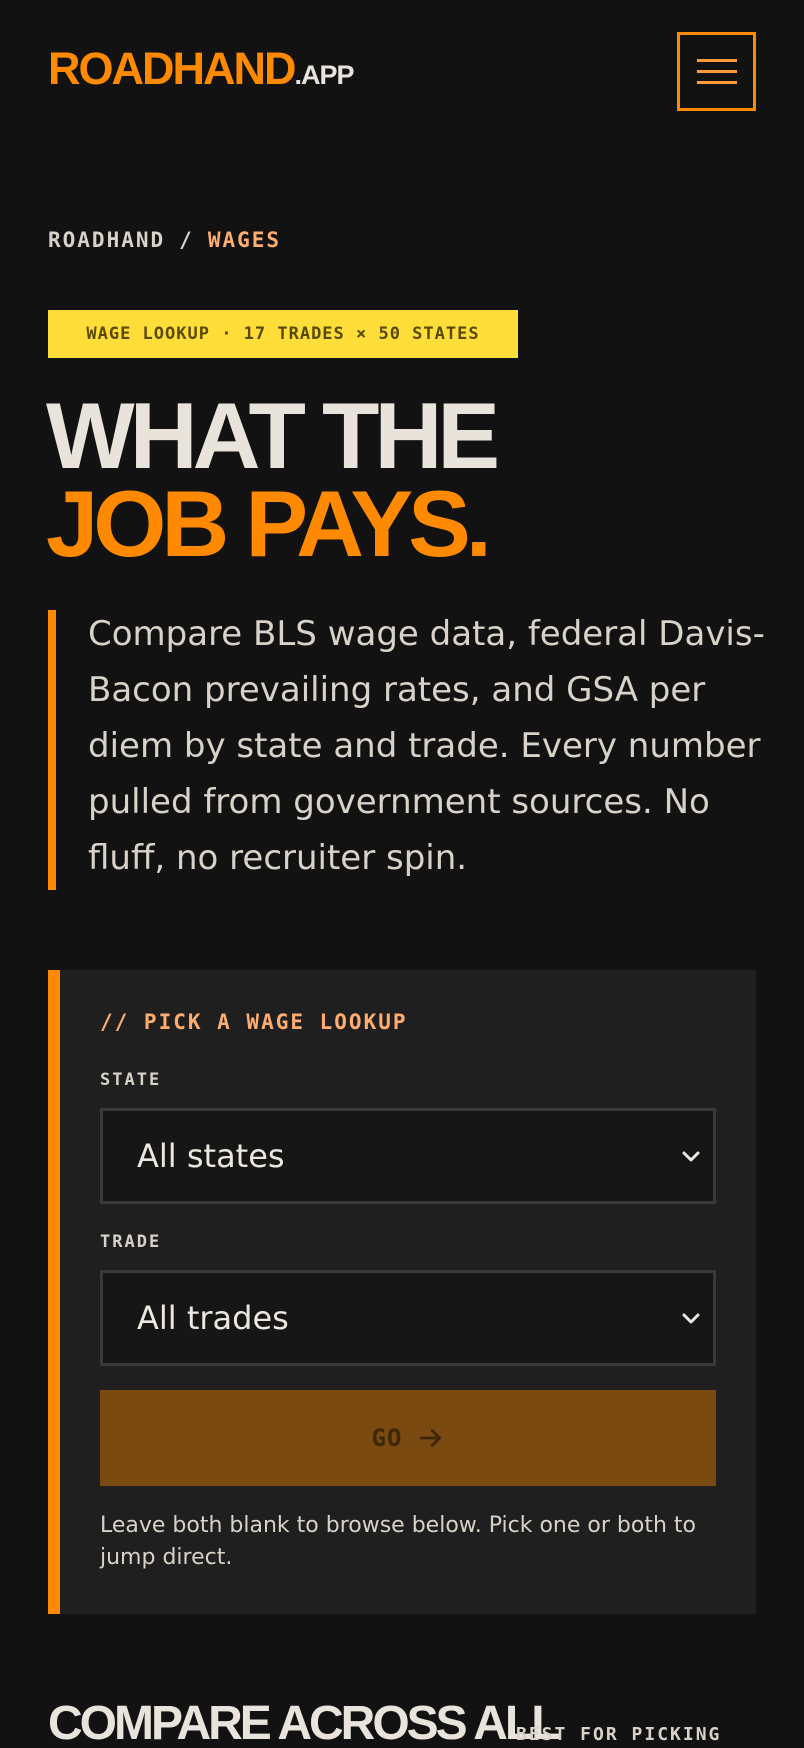  Describe the element at coordinates (213, 1318) in the screenshot. I see `trade-select-value: All trades` at that location.